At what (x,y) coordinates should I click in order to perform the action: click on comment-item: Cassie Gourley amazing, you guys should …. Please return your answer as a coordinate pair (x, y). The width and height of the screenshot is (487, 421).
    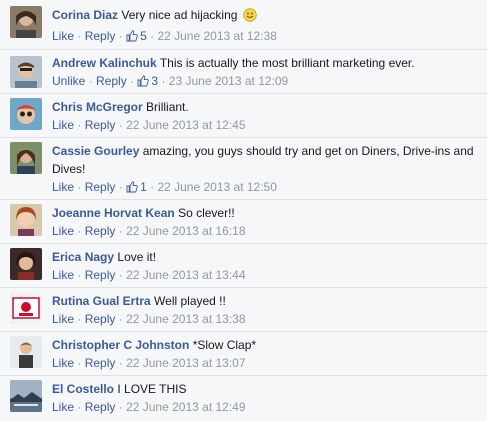
    Looking at the image, I should click on (243, 169).